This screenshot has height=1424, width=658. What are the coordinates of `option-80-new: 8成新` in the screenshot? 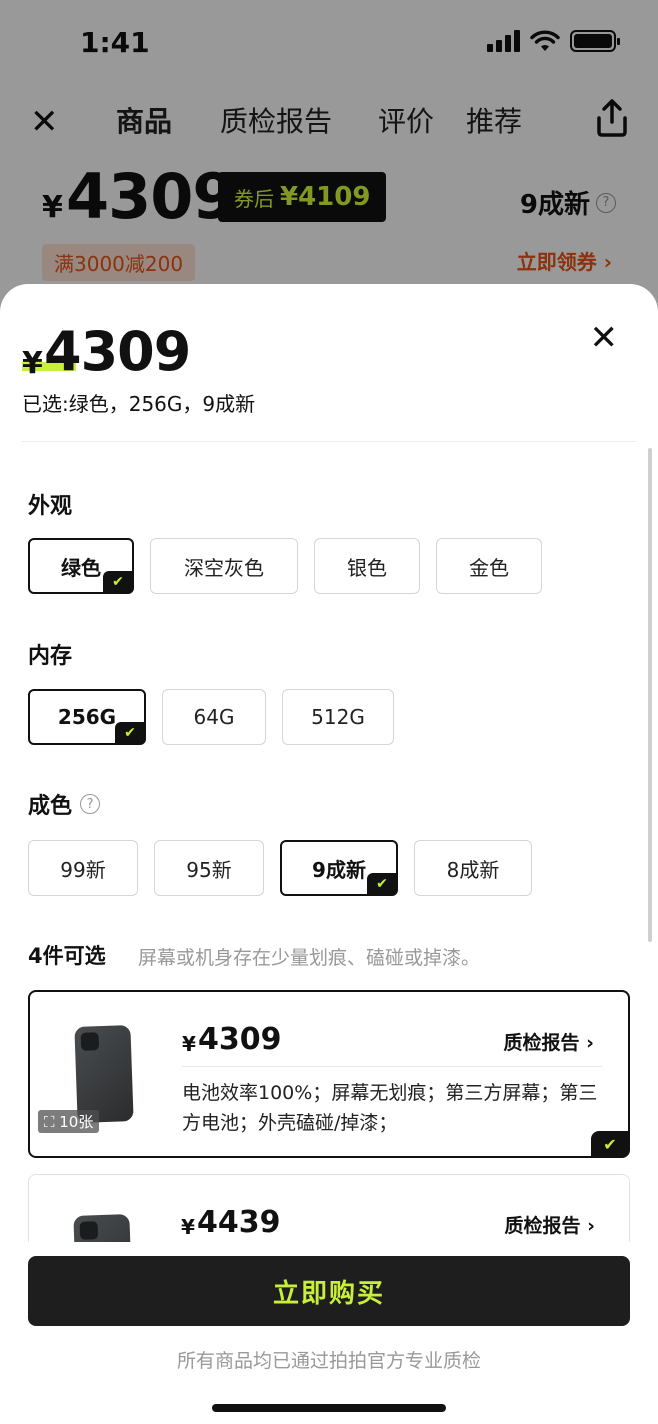 It's located at (473, 868).